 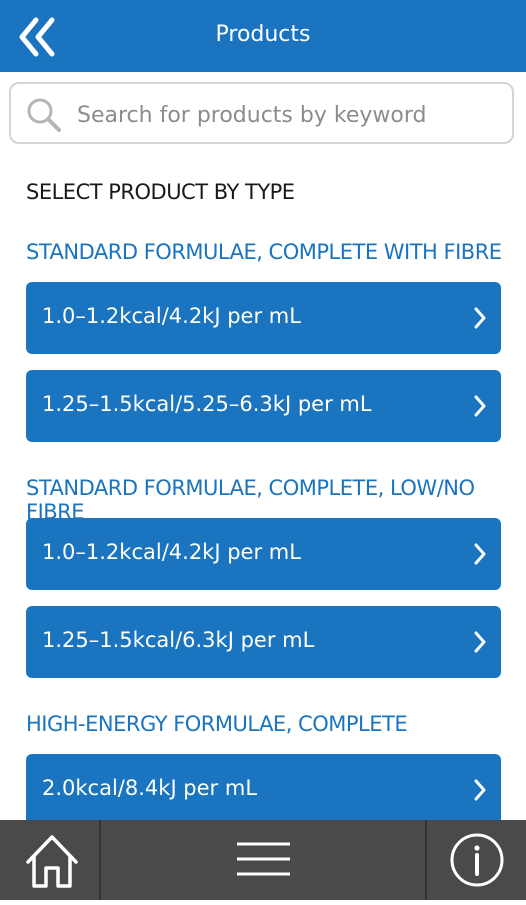 I want to click on home-icon, so click(x=52, y=861).